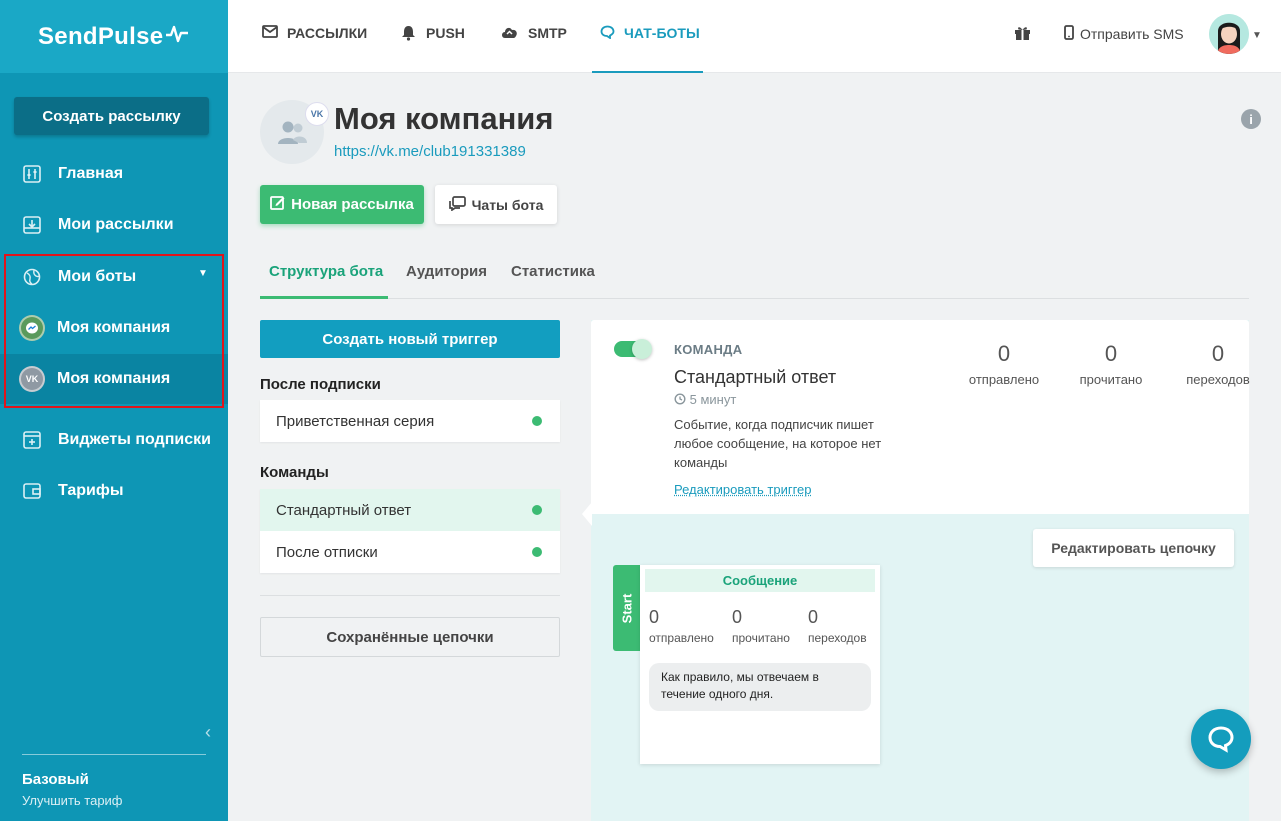 This screenshot has width=1281, height=821. What do you see at coordinates (587, 514) in the screenshot?
I see `panel-pointer` at bounding box center [587, 514].